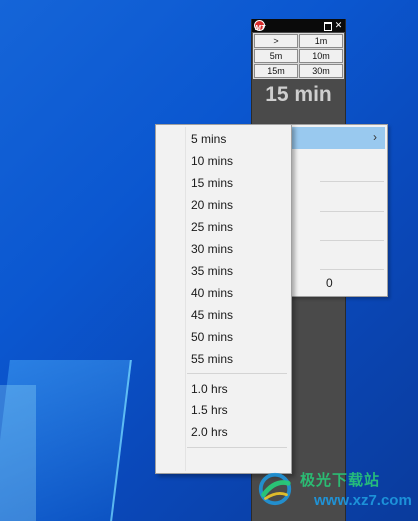  What do you see at coordinates (327, 26) in the screenshot?
I see `maximize-icon` at bounding box center [327, 26].